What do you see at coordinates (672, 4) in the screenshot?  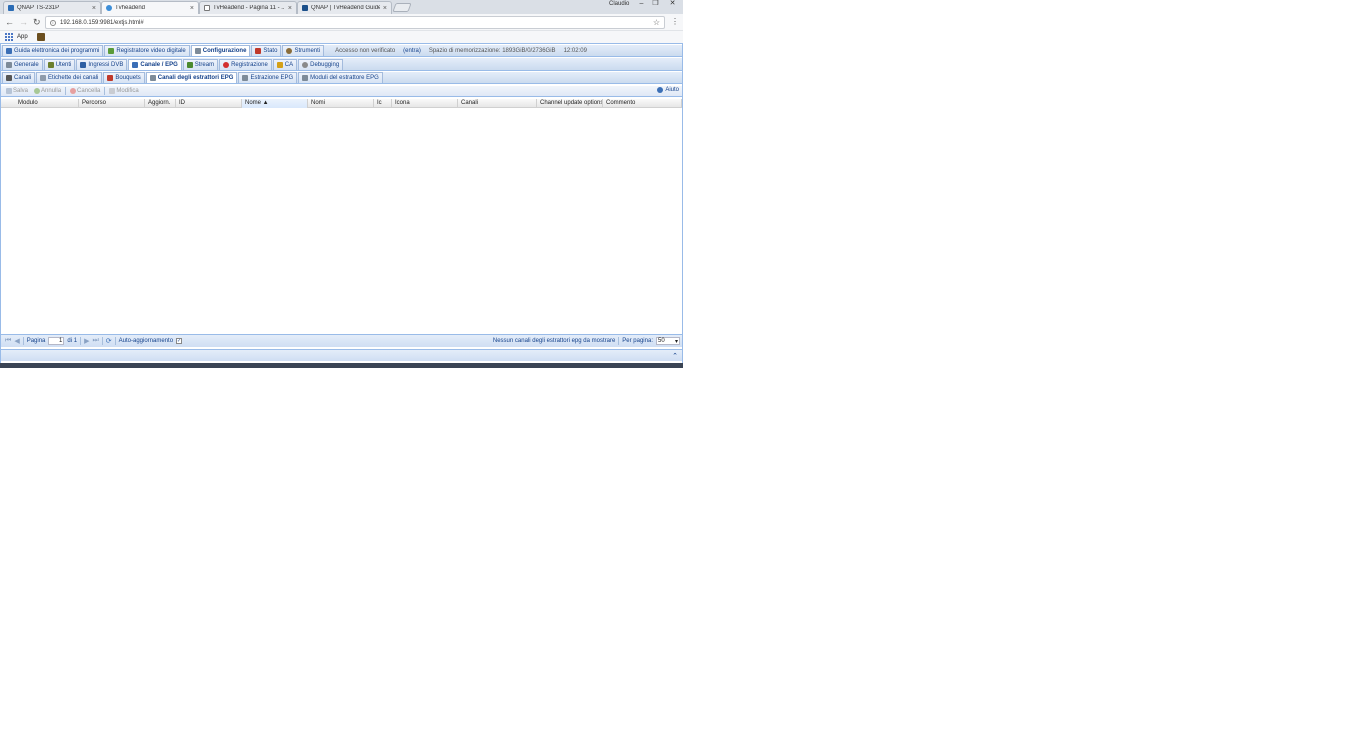 I see `close-window-icon: ✕` at bounding box center [672, 4].